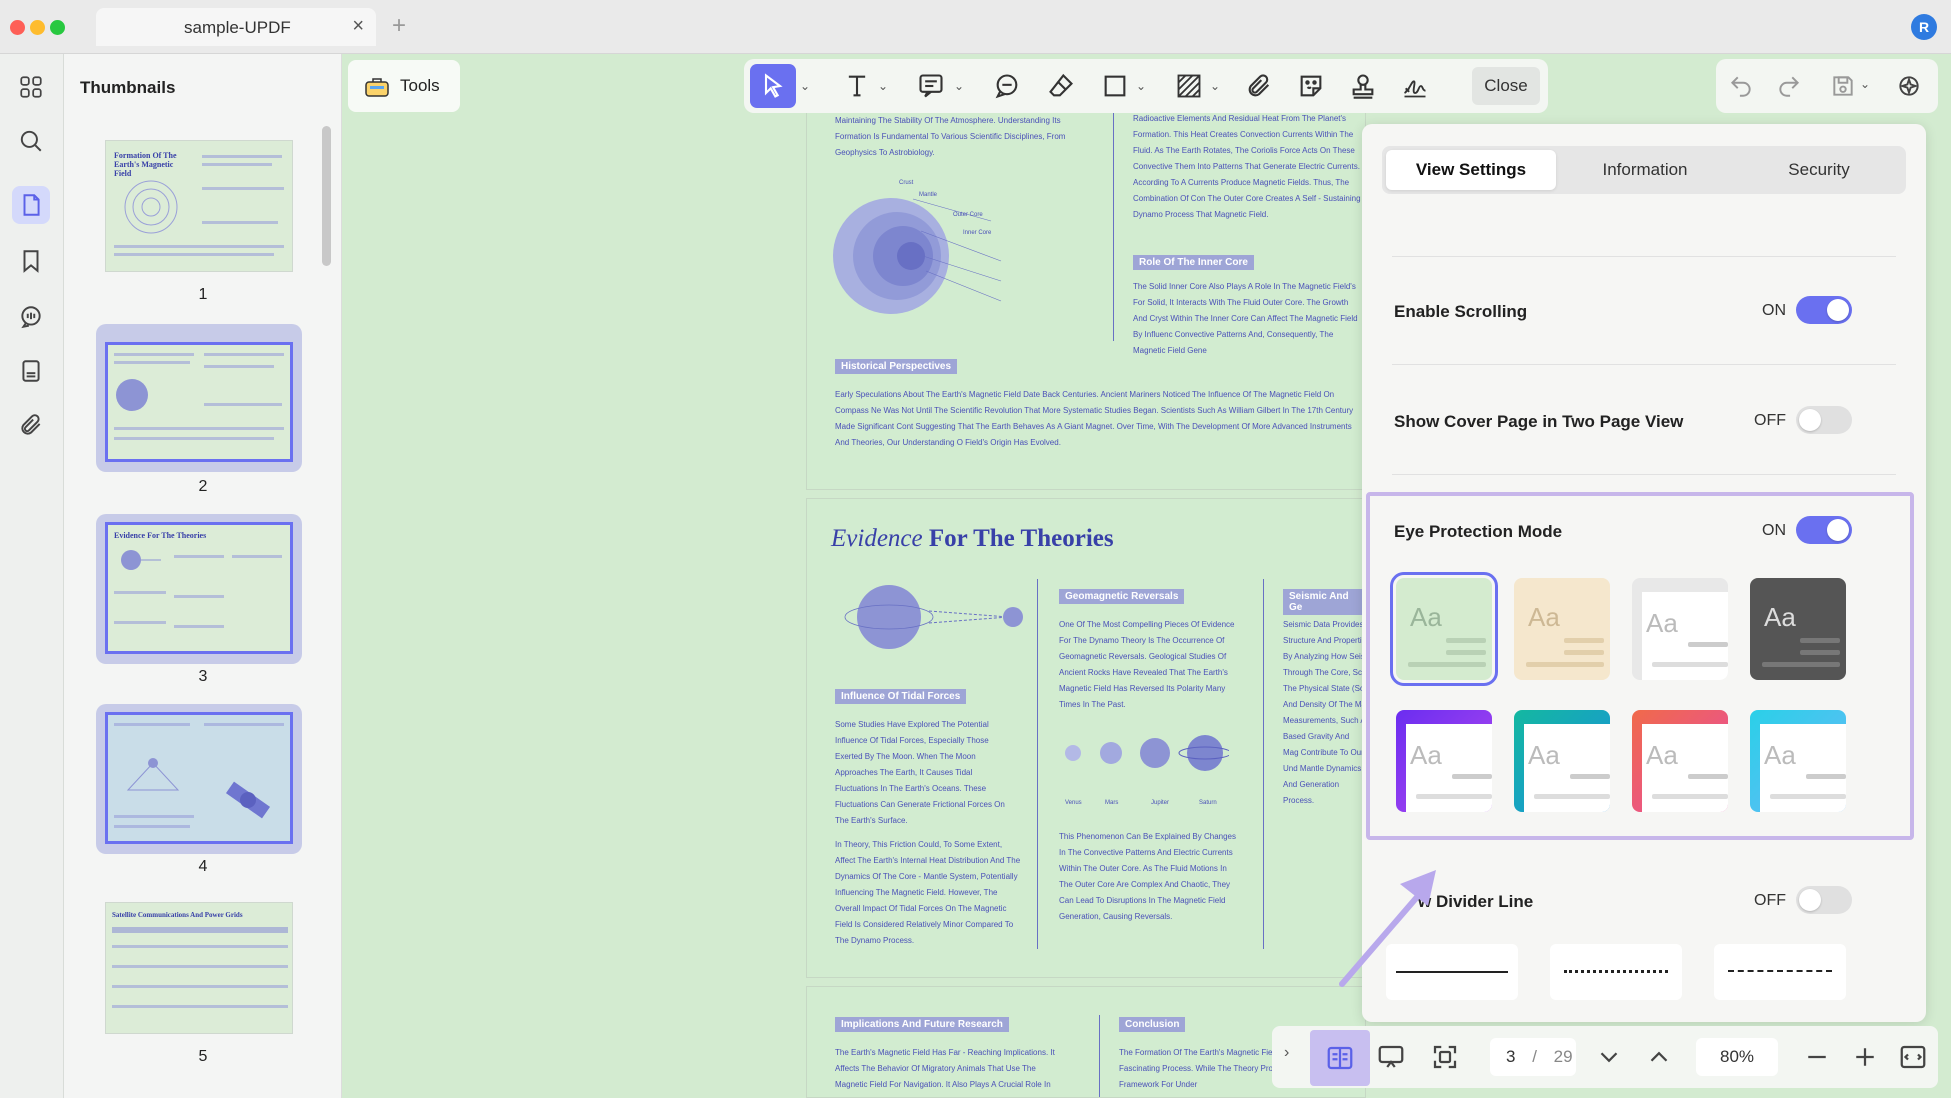 The width and height of the screenshot is (1951, 1098). Describe the element at coordinates (1147, 753) in the screenshot. I see `planets-diagram` at that location.